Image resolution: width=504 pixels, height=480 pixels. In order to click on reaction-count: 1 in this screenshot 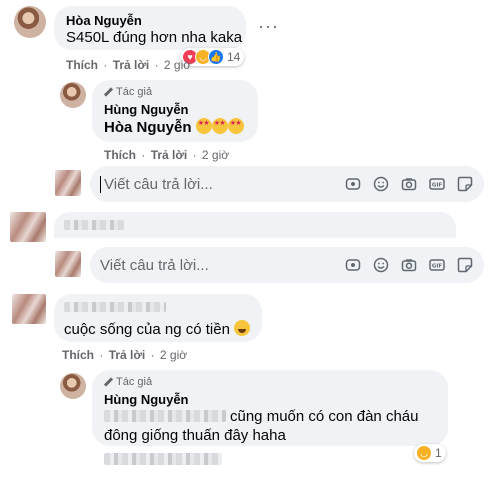, I will do `click(438, 453)`.